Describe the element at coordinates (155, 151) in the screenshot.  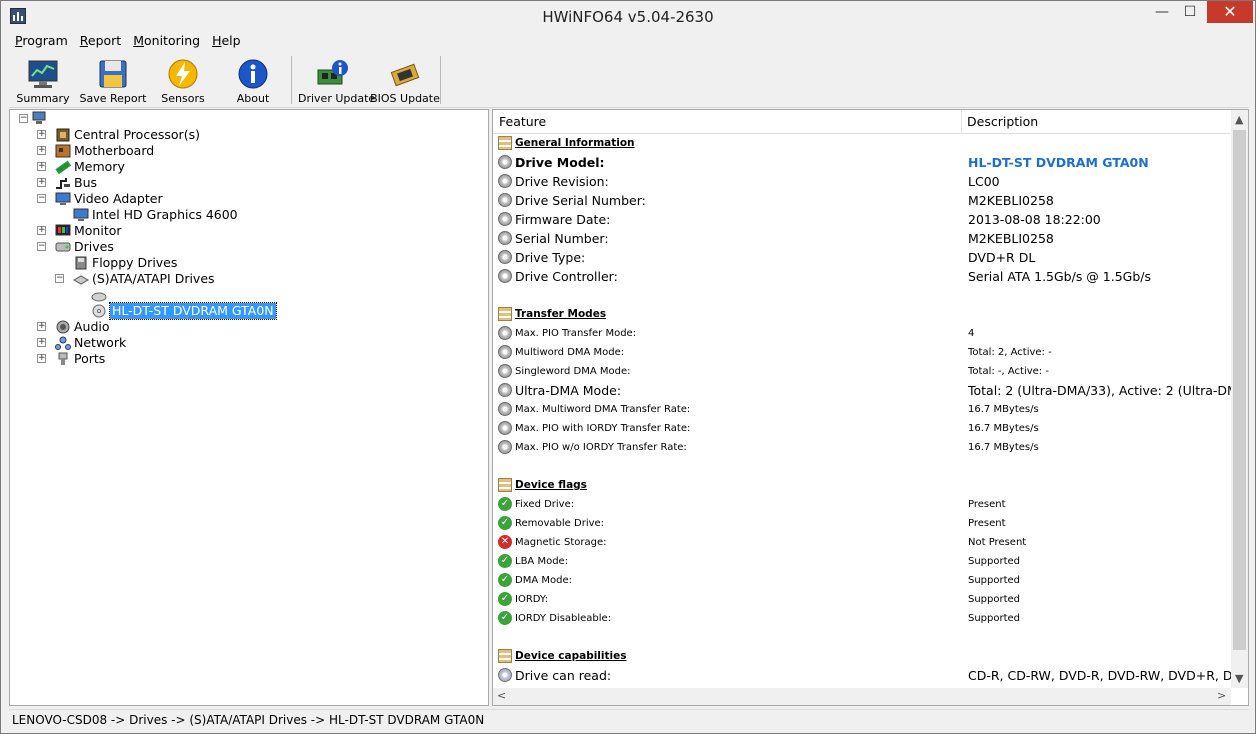
I see `tree-item-motherboard: Motherboard` at that location.